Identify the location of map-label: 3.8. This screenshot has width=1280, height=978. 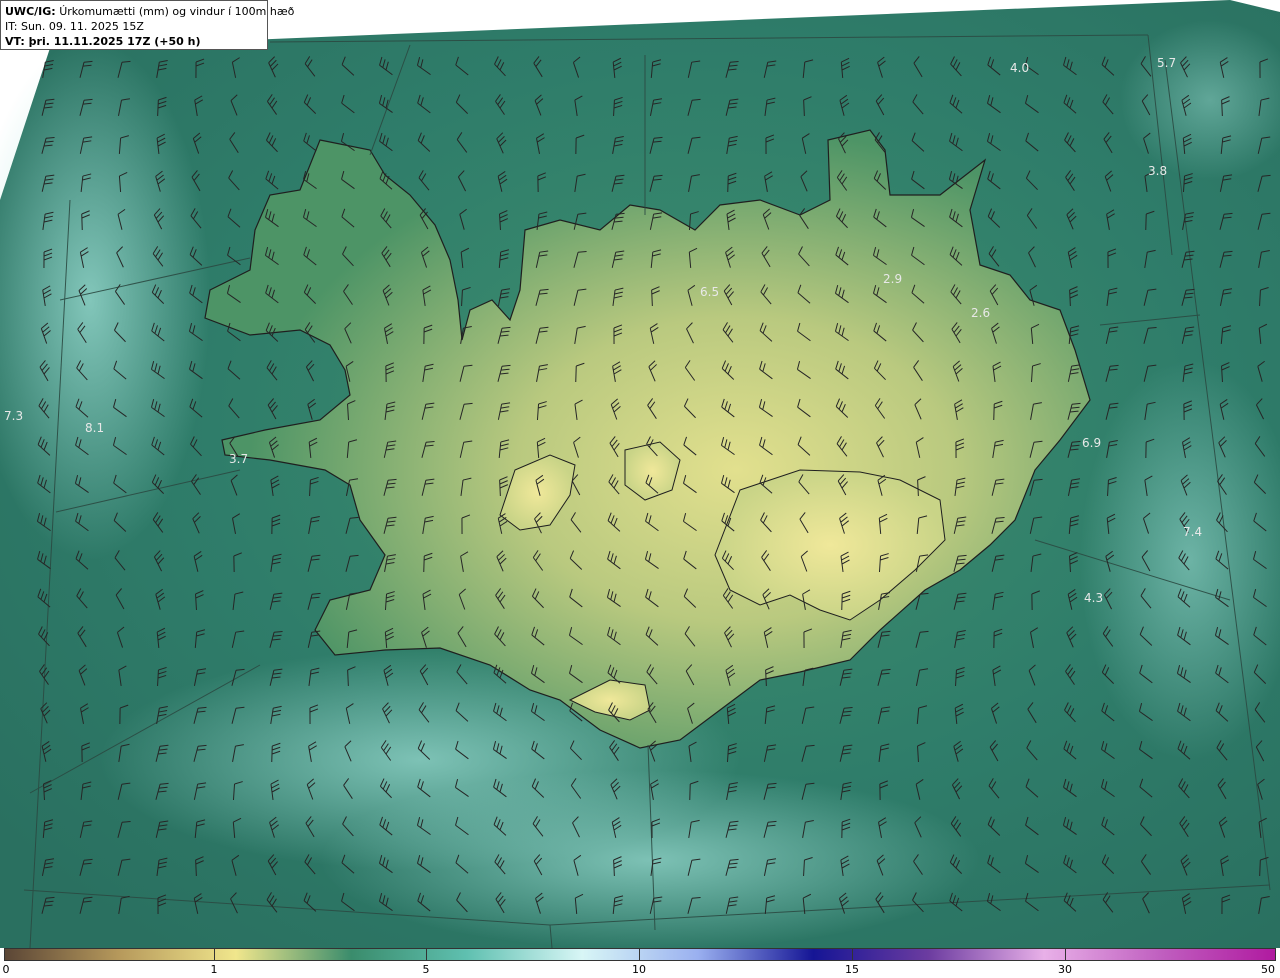
(1157, 171).